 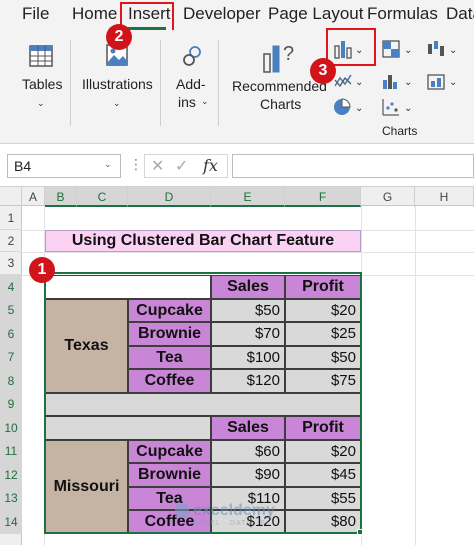 I want to click on name-box-chevron-icon: ⌄, so click(x=108, y=164).